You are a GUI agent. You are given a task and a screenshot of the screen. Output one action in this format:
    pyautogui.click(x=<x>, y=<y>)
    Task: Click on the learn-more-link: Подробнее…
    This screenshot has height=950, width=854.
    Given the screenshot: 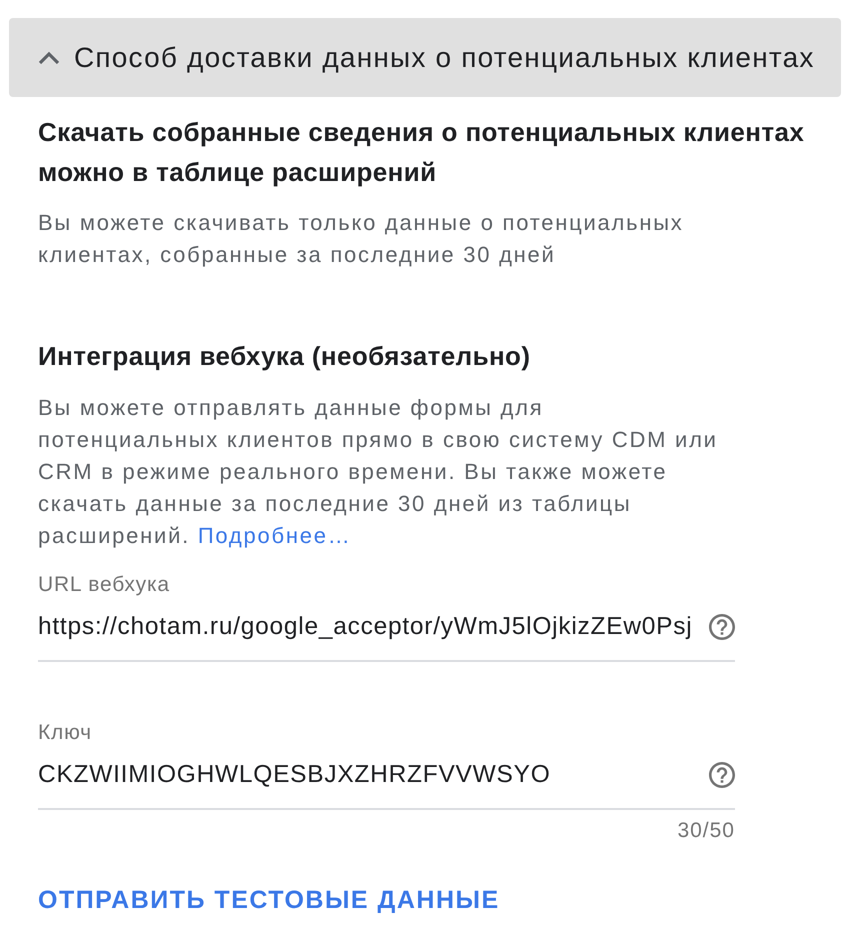 What is the action you would take?
    pyautogui.click(x=275, y=535)
    